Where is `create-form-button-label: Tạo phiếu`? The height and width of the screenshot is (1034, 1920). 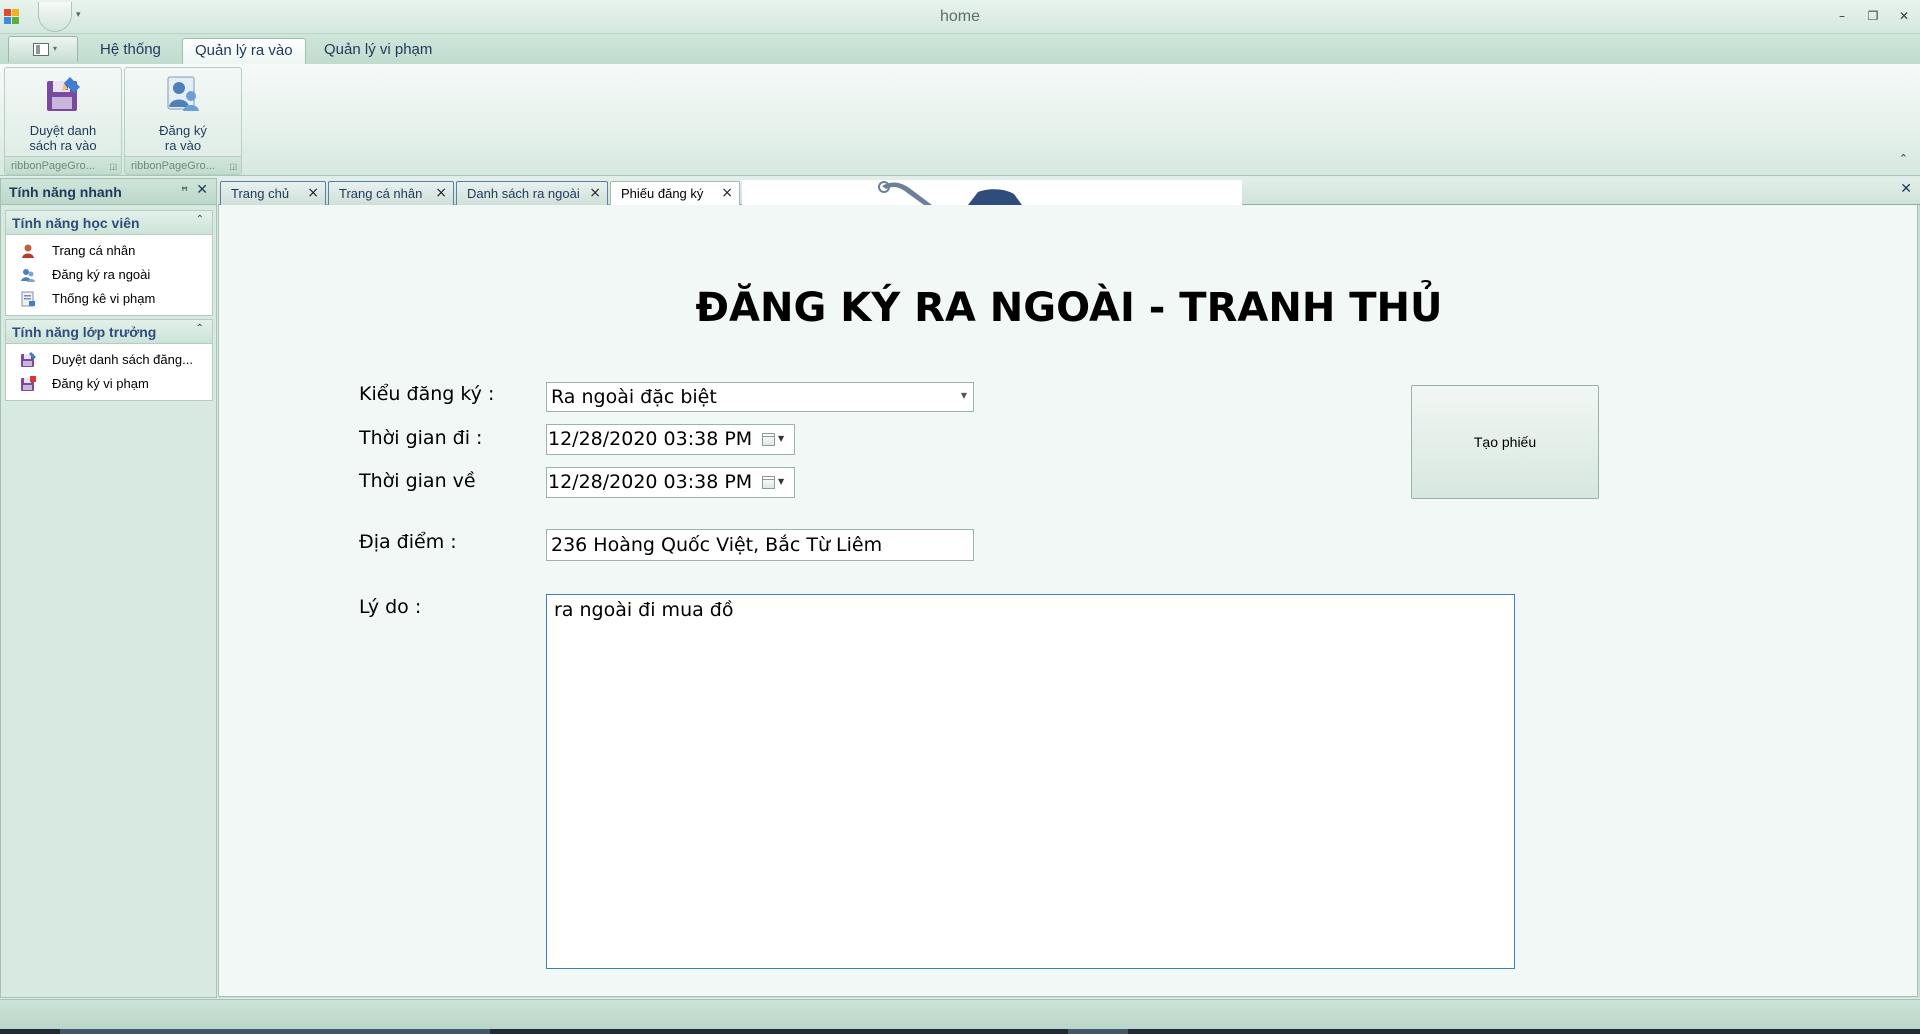
create-form-button-label: Tạo phiếu is located at coordinates (1505, 442).